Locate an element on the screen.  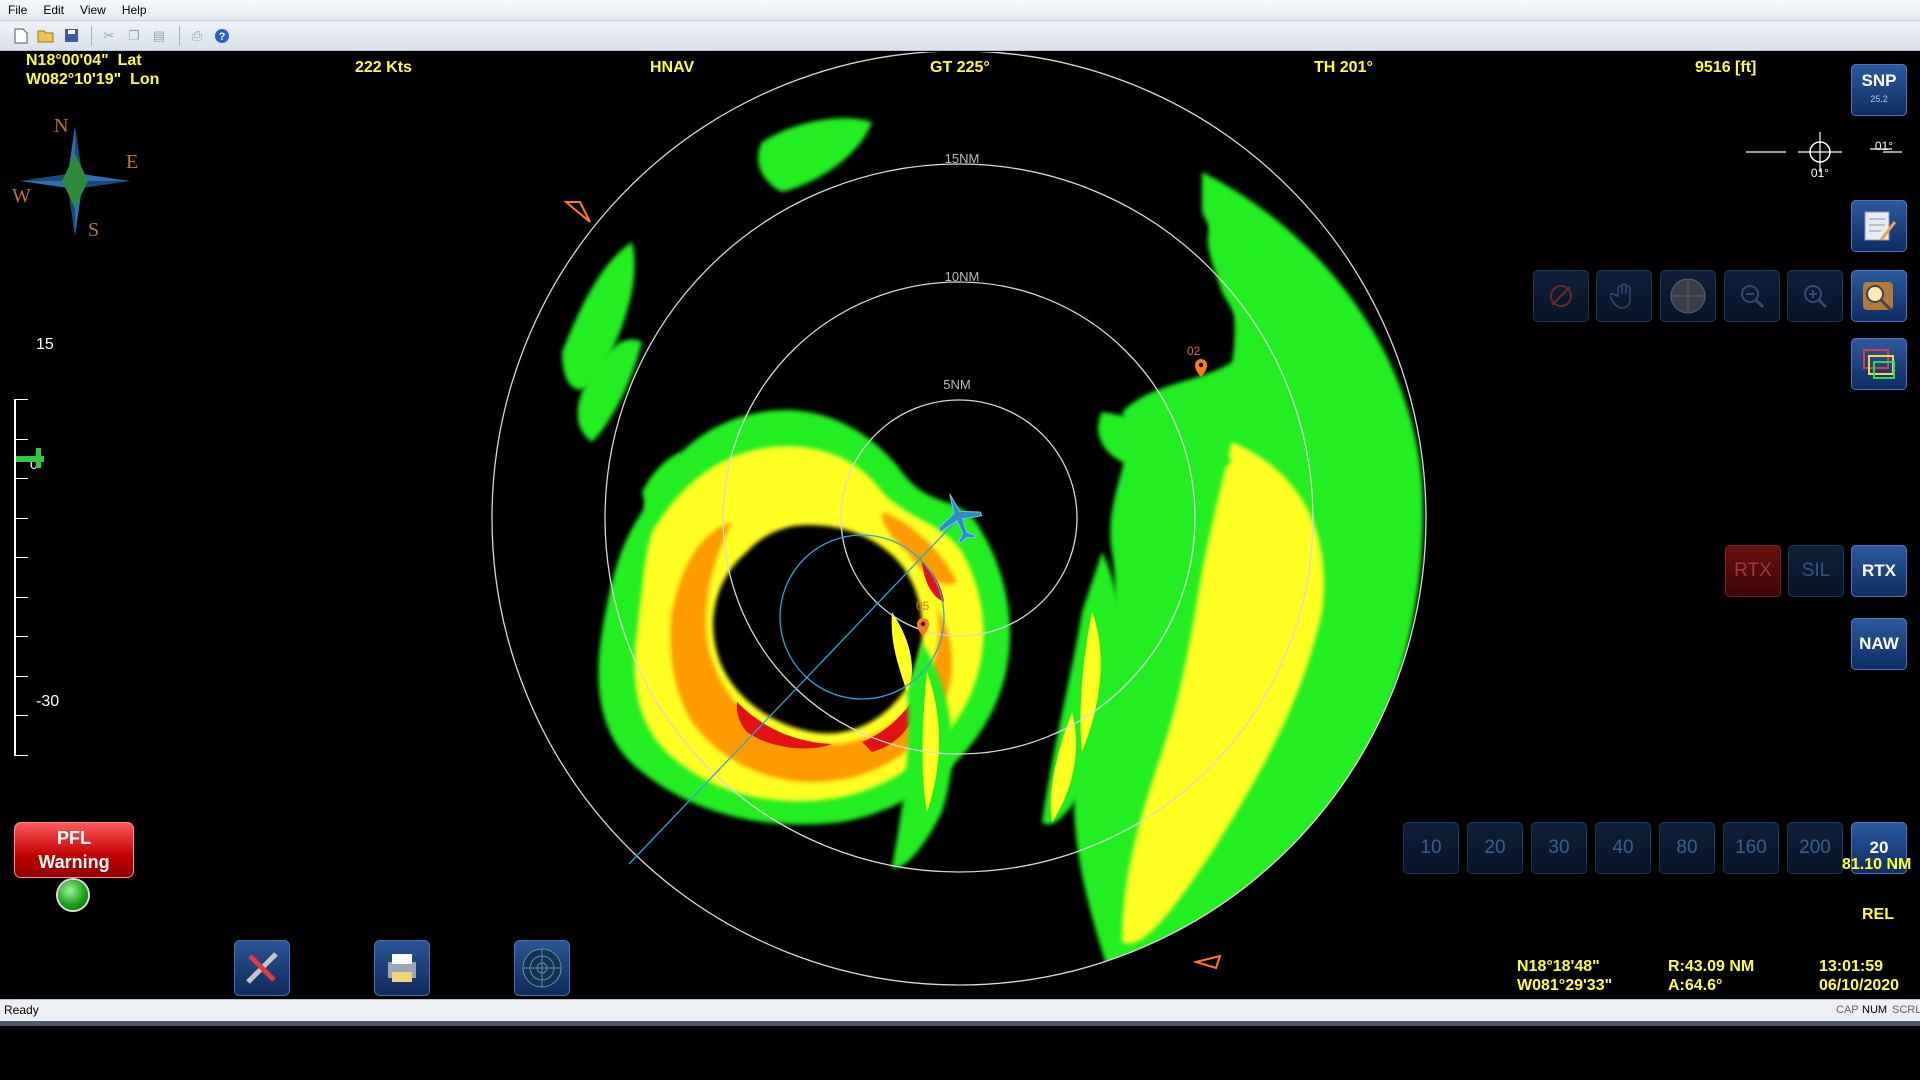
notes-button is located at coordinates (1879, 226).